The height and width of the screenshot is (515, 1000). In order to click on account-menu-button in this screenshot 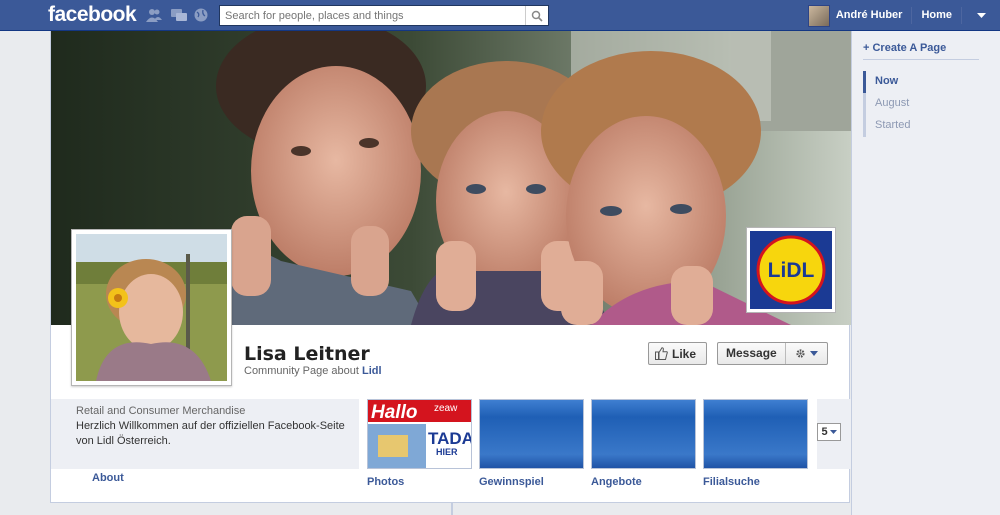, I will do `click(981, 15)`.